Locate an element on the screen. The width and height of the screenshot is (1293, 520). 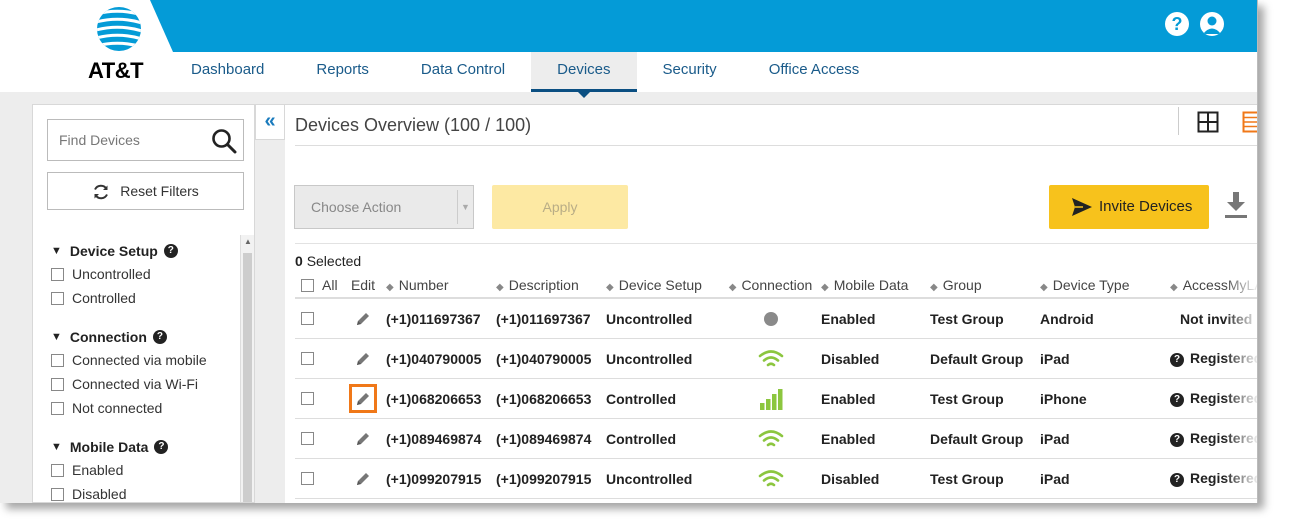
search-icon is located at coordinates (224, 141).